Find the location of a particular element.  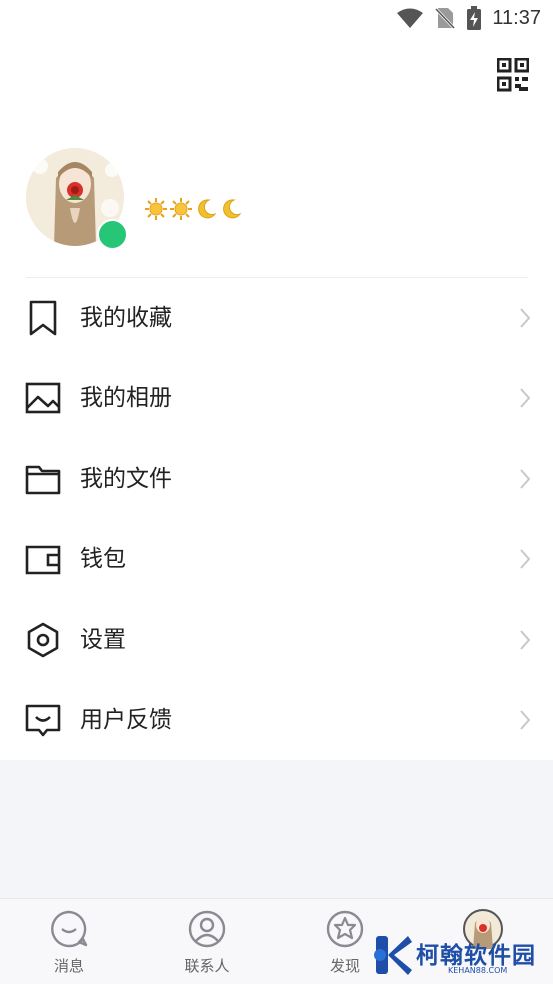

menu-item-label: 我的相册 is located at coordinates (126, 398).